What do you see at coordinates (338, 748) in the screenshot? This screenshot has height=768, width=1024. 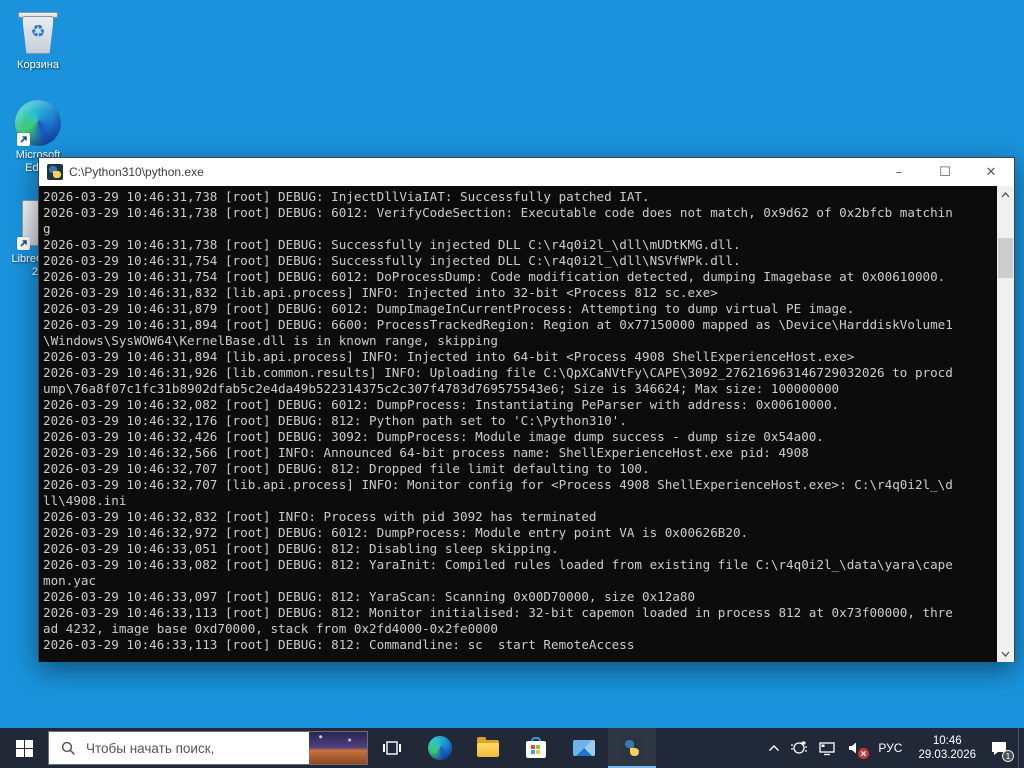 I see `search-highlight-image` at bounding box center [338, 748].